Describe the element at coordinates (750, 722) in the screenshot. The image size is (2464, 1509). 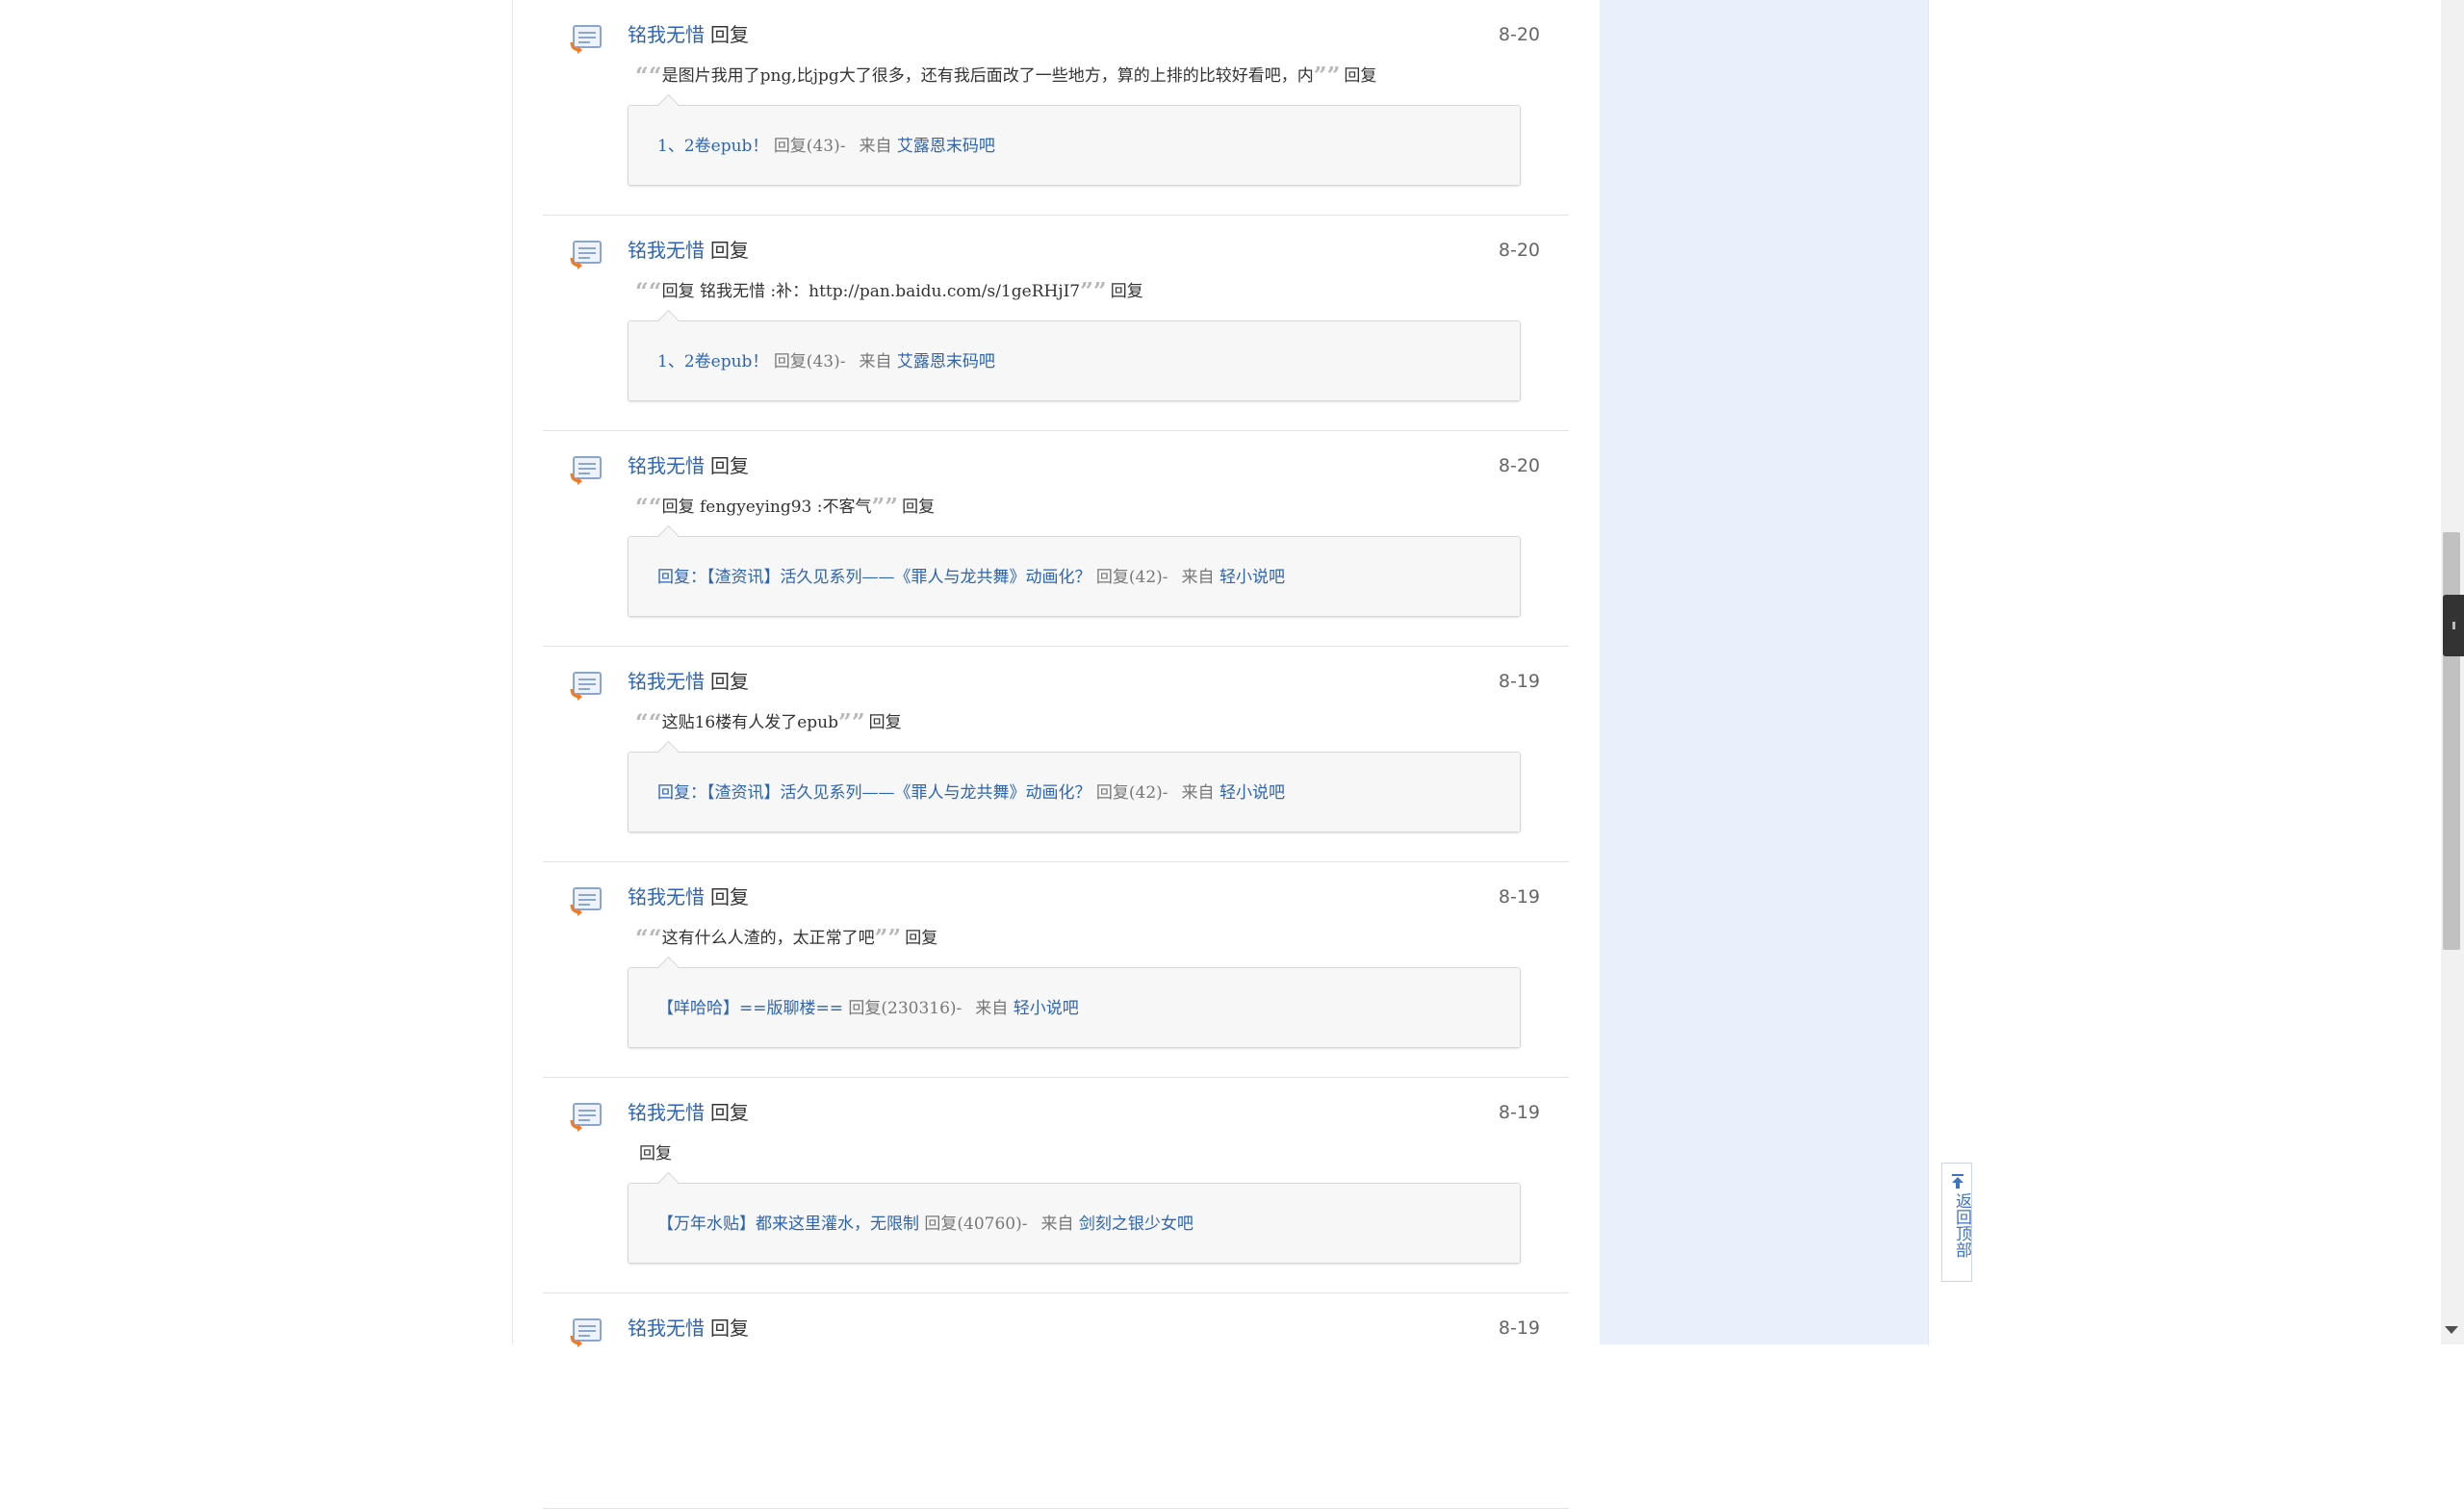
I see `quote-text: 这贴16楼有人发了epub` at that location.